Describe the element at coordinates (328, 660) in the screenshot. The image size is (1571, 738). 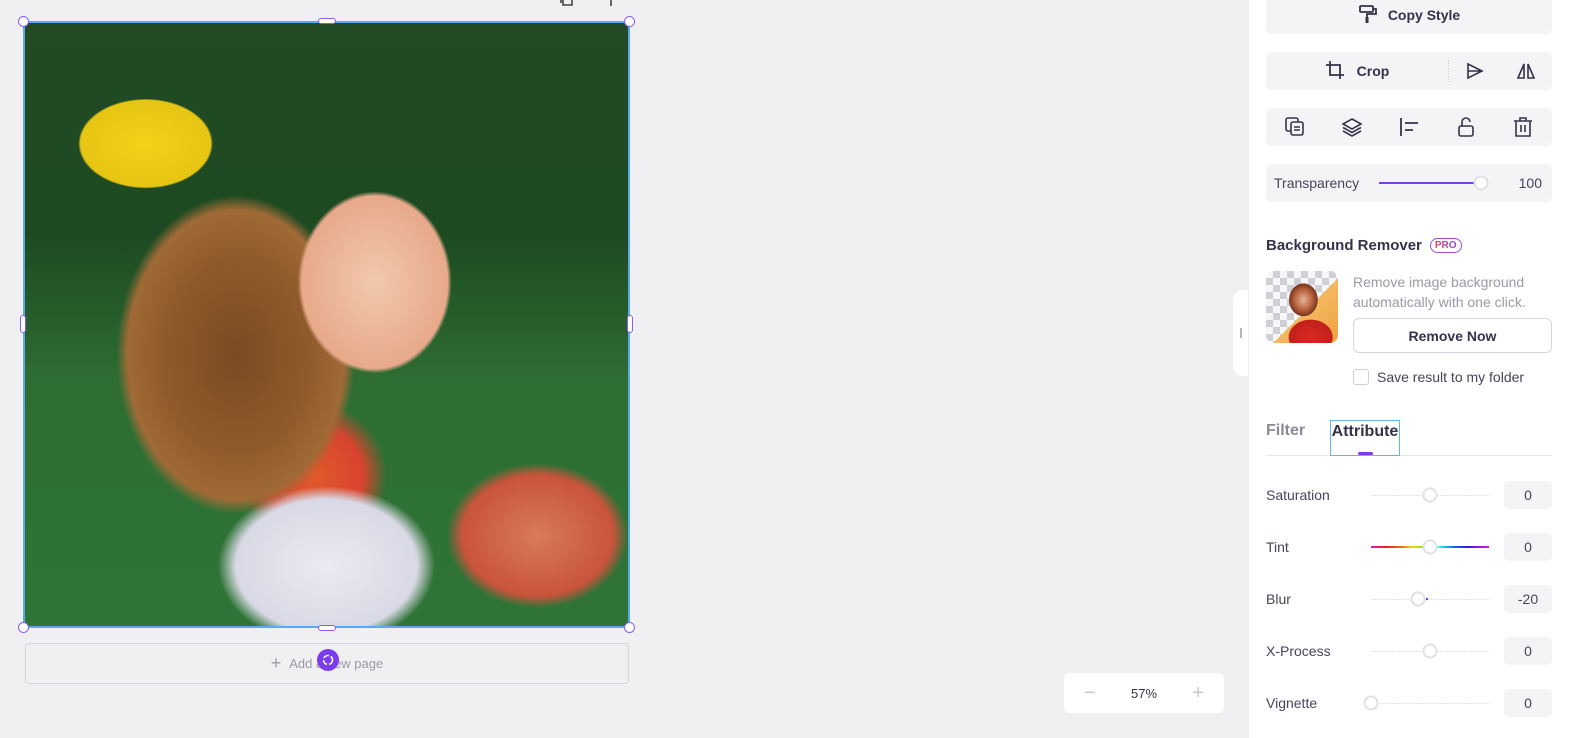
I see `rotate-icon` at that location.